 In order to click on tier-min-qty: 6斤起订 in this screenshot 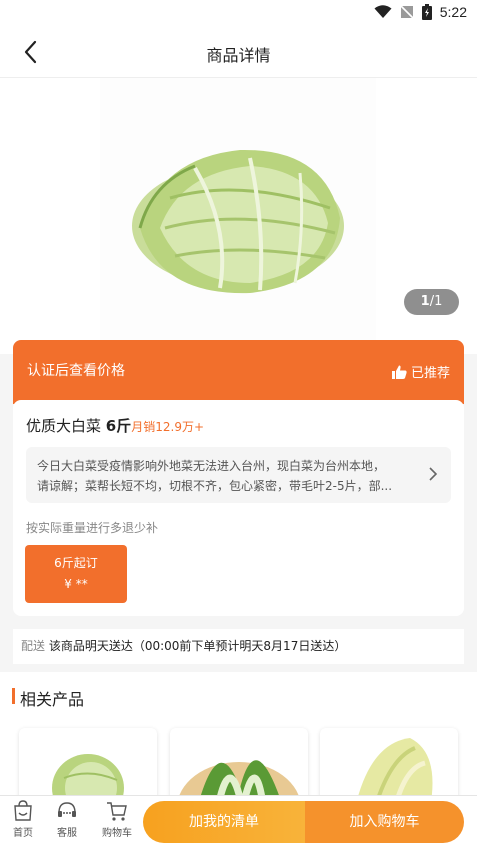, I will do `click(76, 563)`.